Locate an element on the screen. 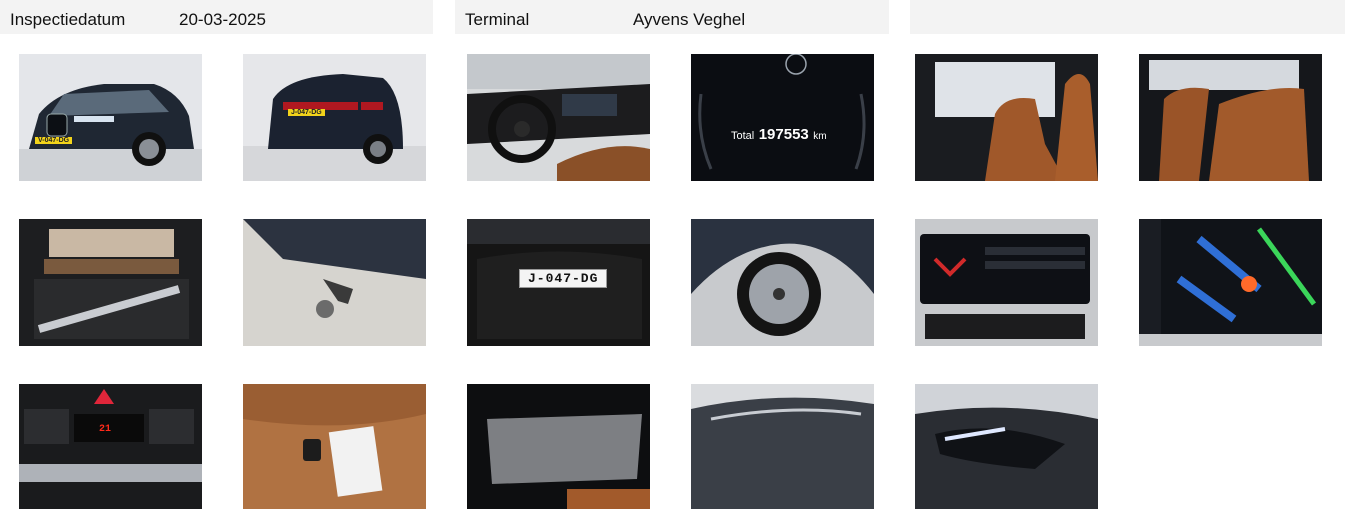  odometer-readout: Total 197553 km is located at coordinates (779, 135).